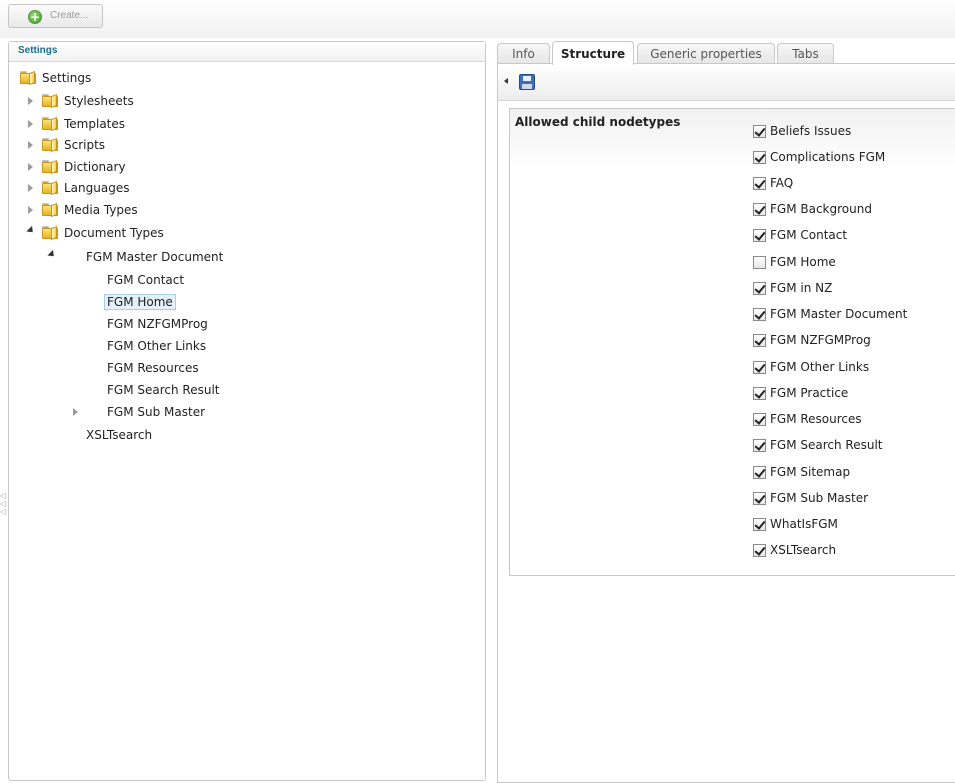 This screenshot has width=955, height=783. Describe the element at coordinates (146, 280) in the screenshot. I see `tree-node-label: FGM Contact` at that location.